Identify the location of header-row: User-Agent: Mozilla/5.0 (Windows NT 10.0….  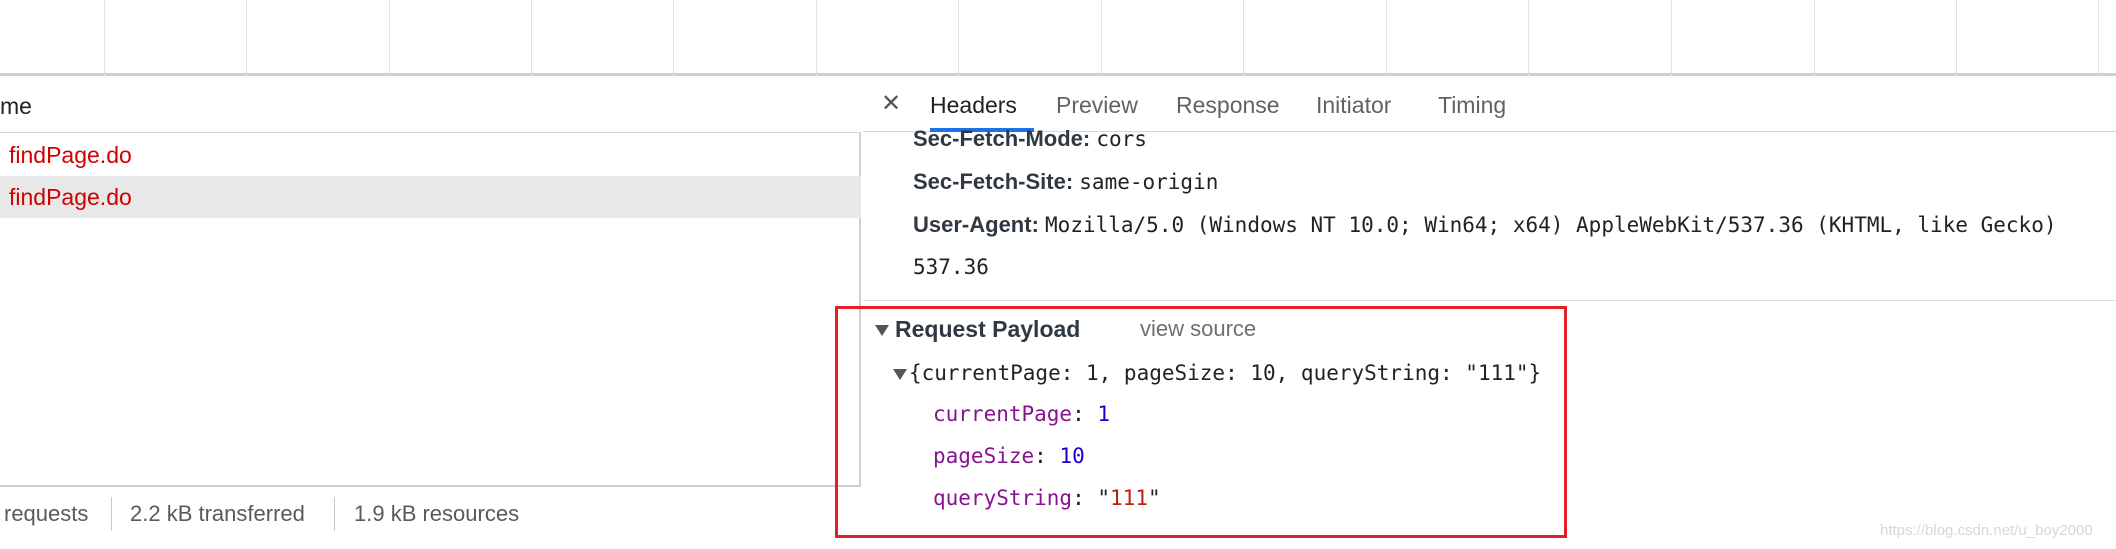
(1484, 225).